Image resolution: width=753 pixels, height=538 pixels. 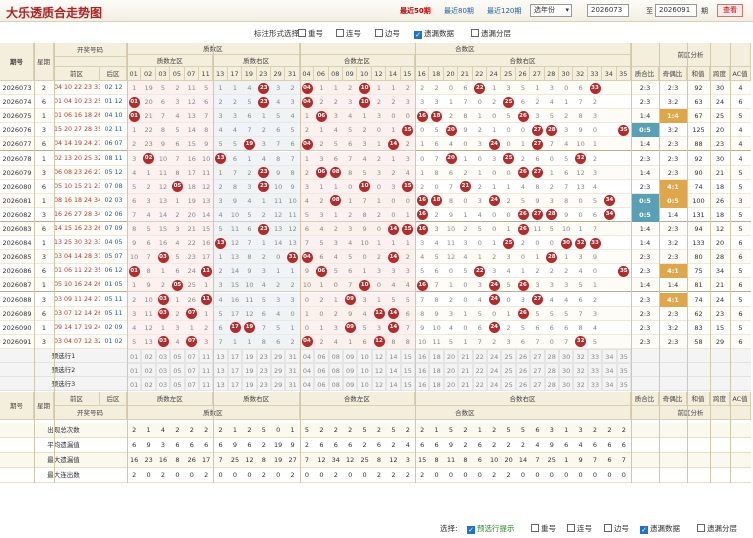 What do you see at coordinates (387, 33) in the screenshot?
I see `option-edge: 边号` at bounding box center [387, 33].